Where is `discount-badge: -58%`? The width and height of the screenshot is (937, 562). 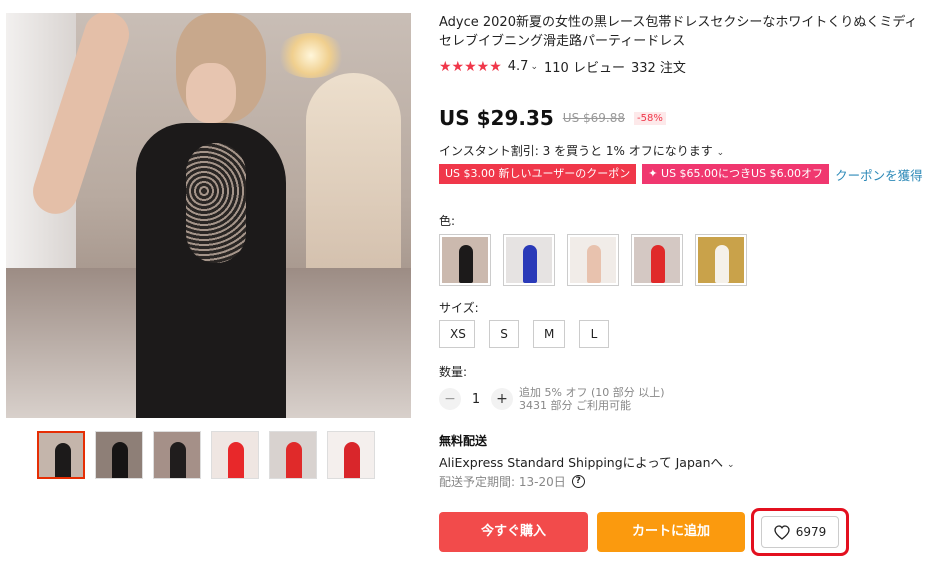 discount-badge: -58% is located at coordinates (650, 118).